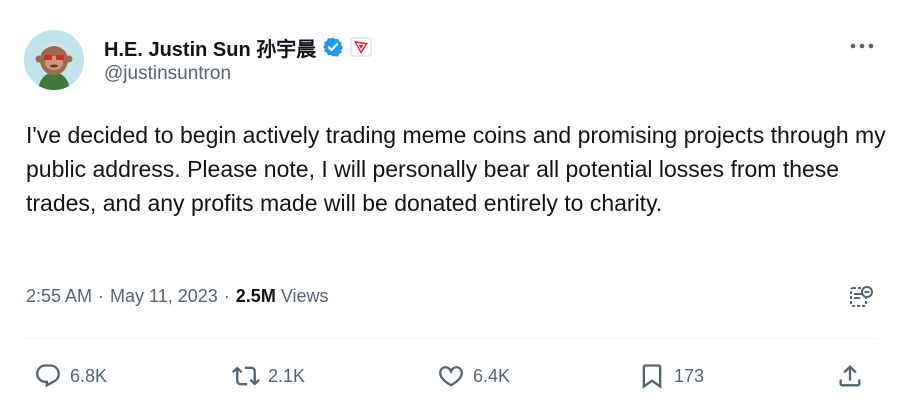  I want to click on heart-icon, so click(451, 376).